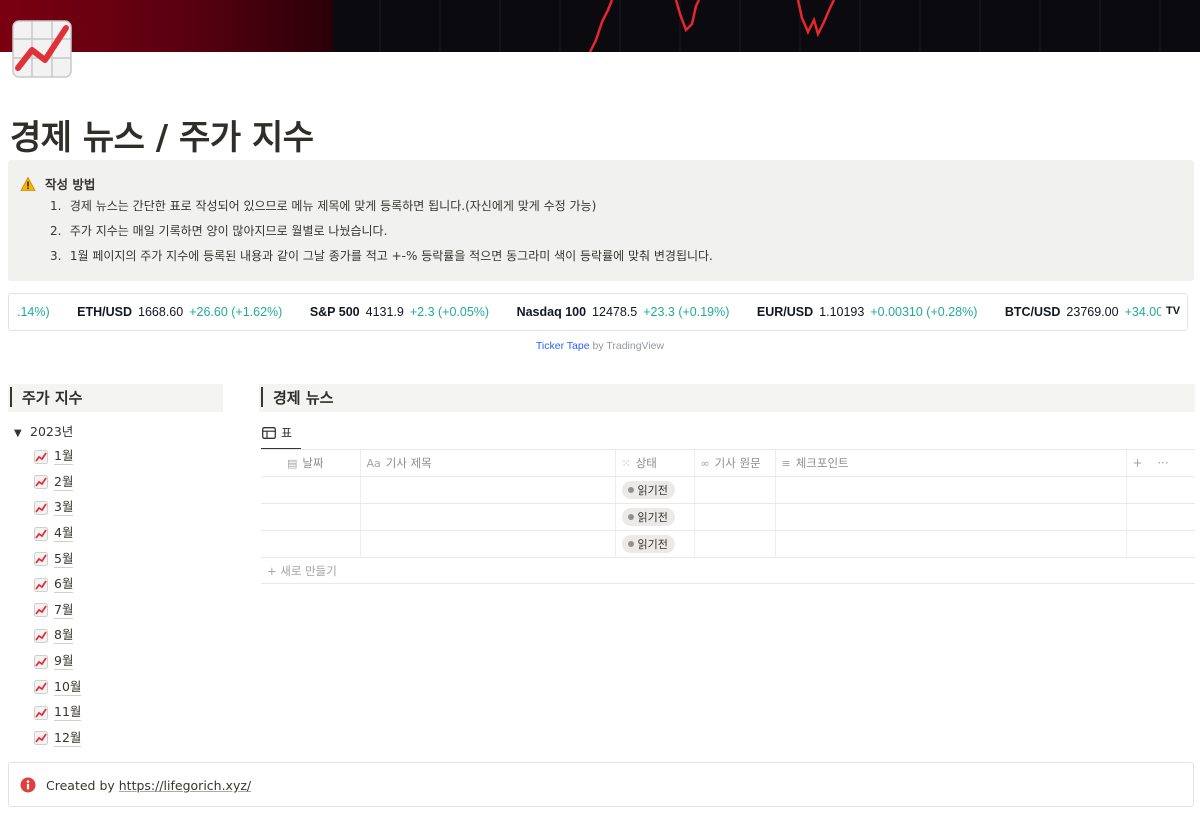 The height and width of the screenshot is (813, 1200). What do you see at coordinates (770, 26) in the screenshot?
I see `stock-chart-cover-graphic` at bounding box center [770, 26].